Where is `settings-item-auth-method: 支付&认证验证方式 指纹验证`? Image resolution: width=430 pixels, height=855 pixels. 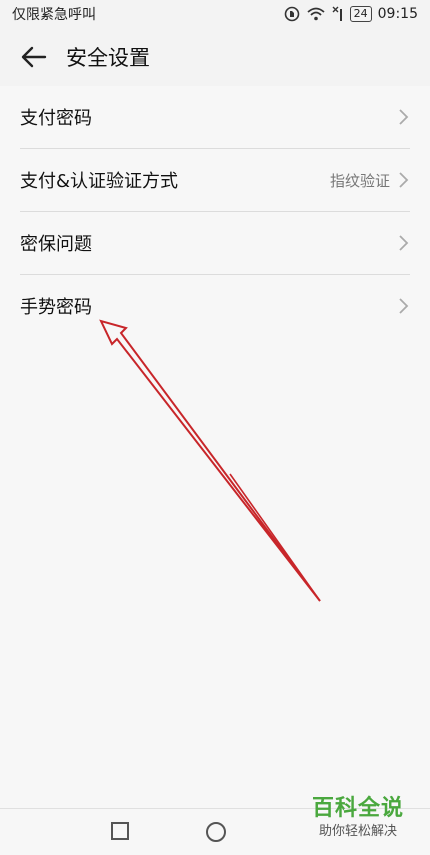 settings-item-auth-method: 支付&认证验证方式 指纹验证 is located at coordinates (215, 180).